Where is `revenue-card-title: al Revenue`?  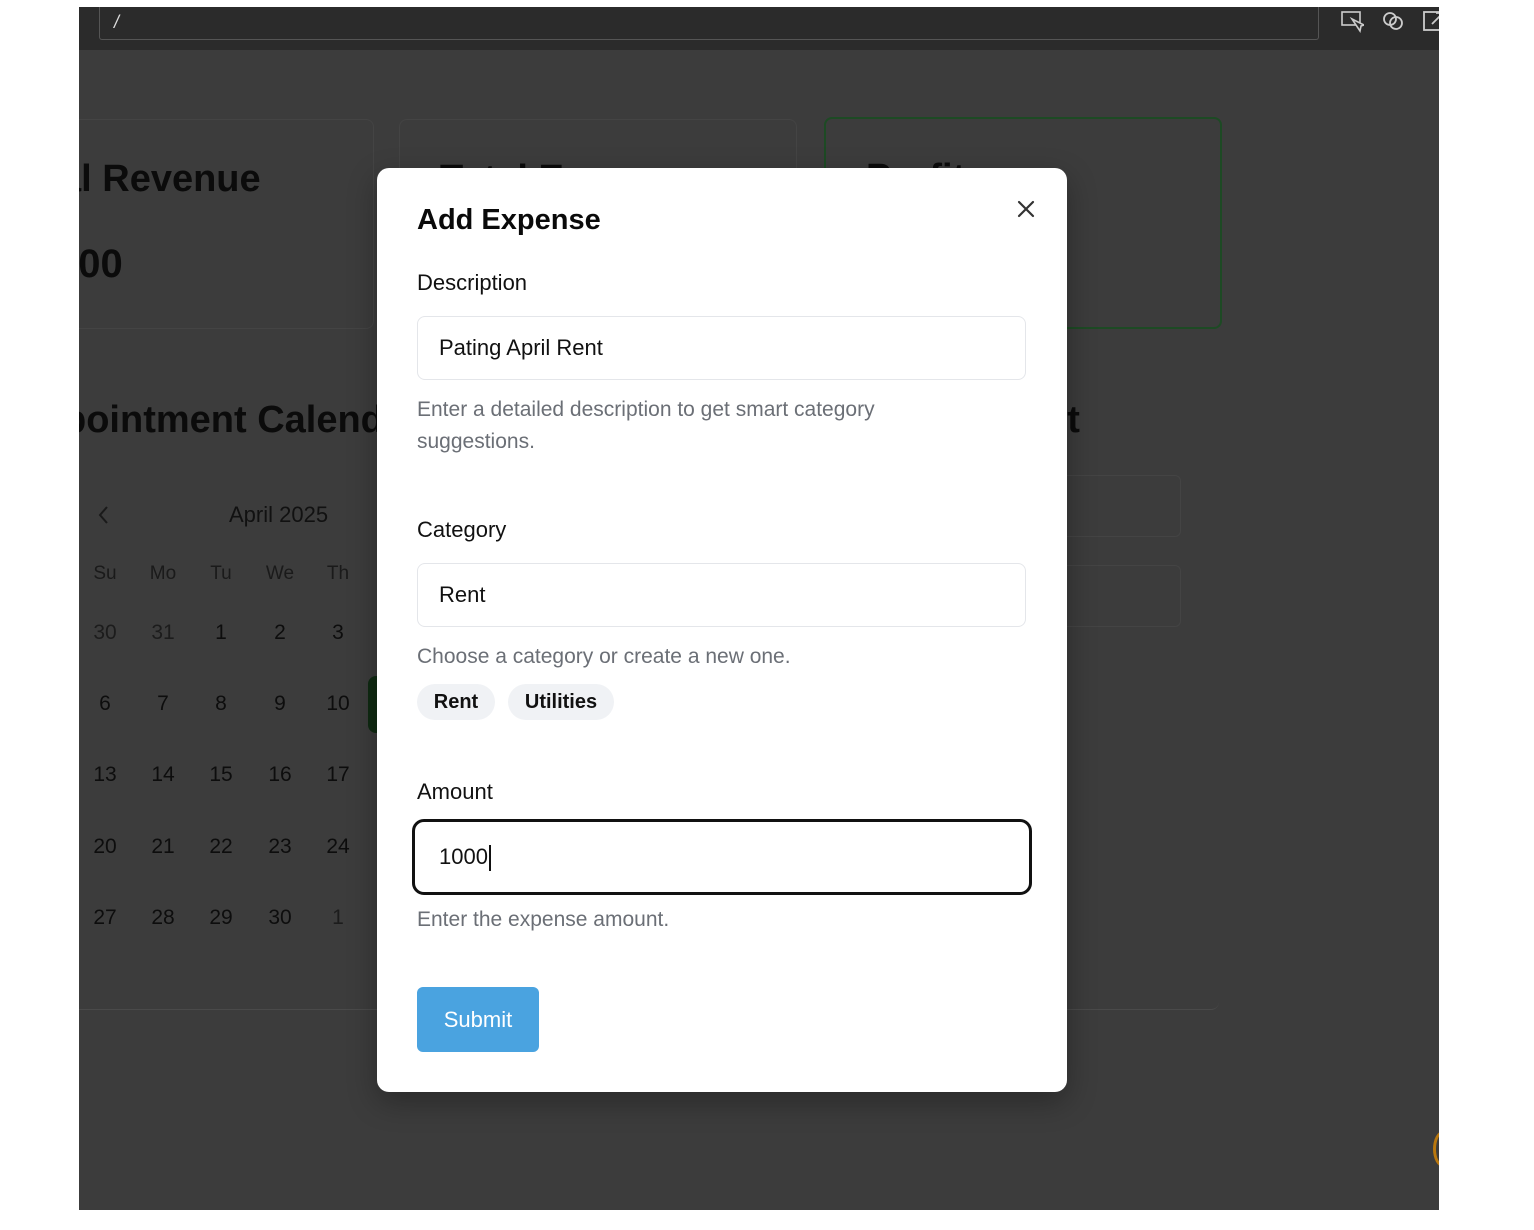
revenue-card-title: al Revenue is located at coordinates (170, 179).